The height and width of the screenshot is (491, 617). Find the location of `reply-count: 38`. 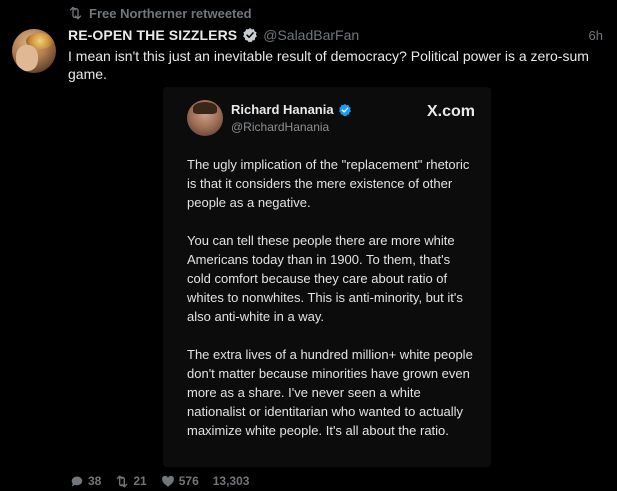

reply-count: 38 is located at coordinates (95, 481).